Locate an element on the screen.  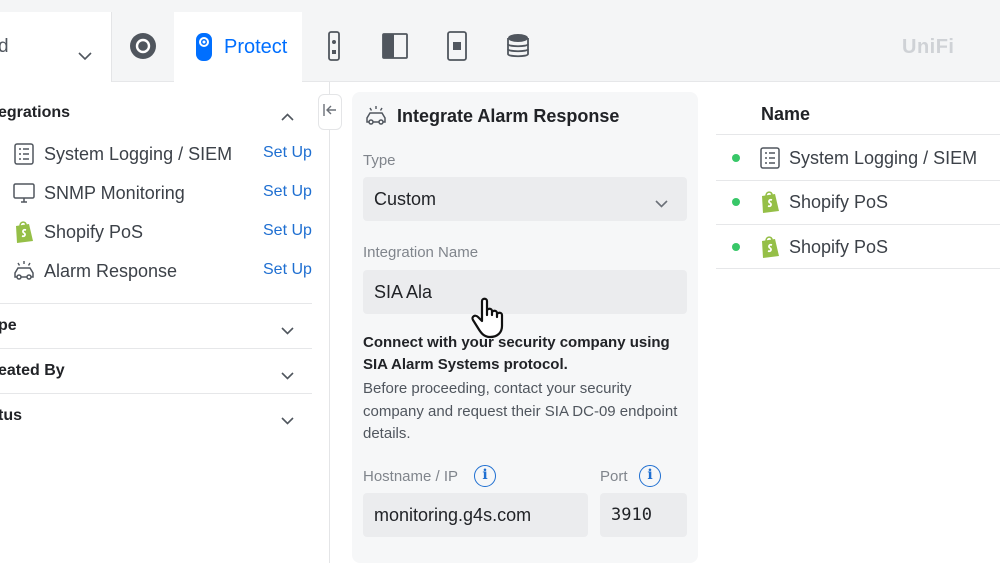
protect-camera-icon is located at coordinates (204, 49).